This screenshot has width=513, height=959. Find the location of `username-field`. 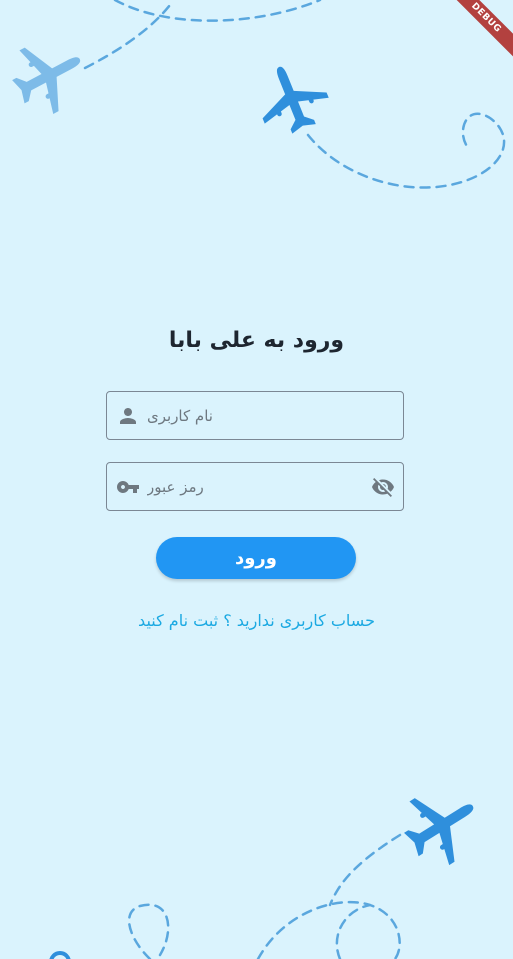

username-field is located at coordinates (255, 415).